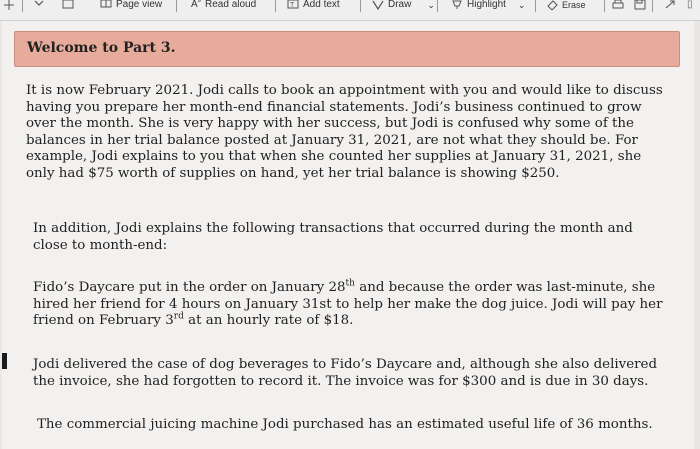  I want to click on more-icon: ▯, so click(690, 7).